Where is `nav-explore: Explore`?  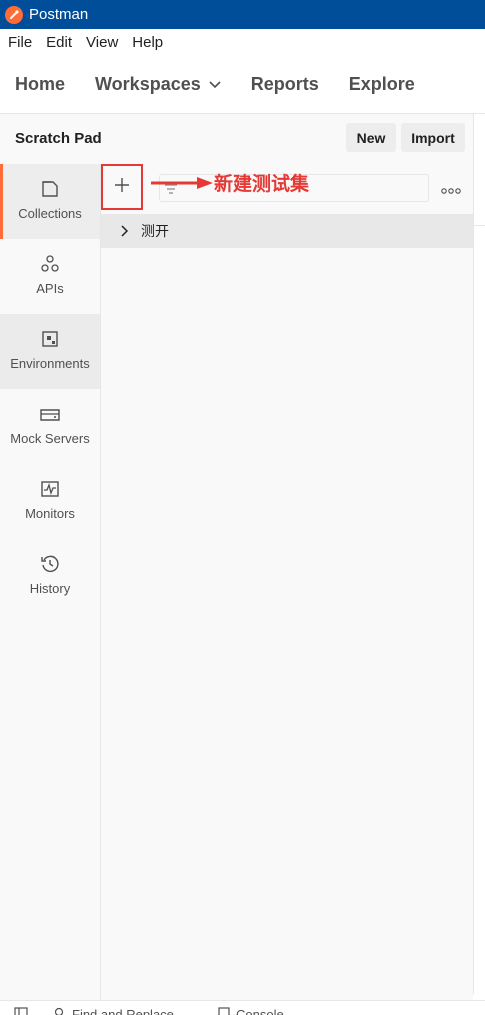
nav-explore: Explore is located at coordinates (382, 84).